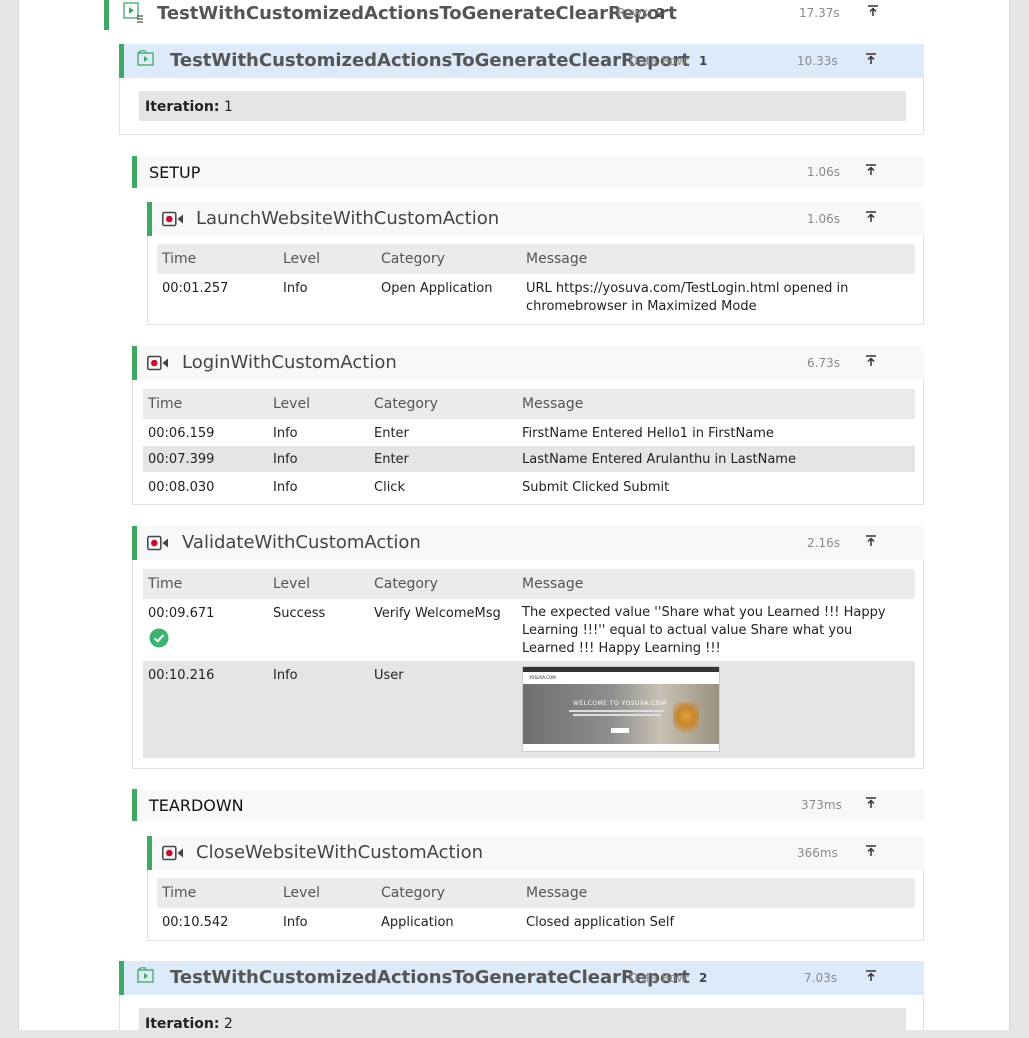 Image resolution: width=1029 pixels, height=1038 pixels. What do you see at coordinates (535, 853) in the screenshot?
I see `action-header-close: CloseWebsiteWithCustomAction 366ms` at bounding box center [535, 853].